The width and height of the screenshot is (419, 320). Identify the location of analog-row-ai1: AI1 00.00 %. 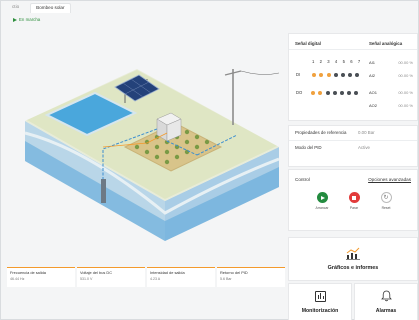
(391, 62).